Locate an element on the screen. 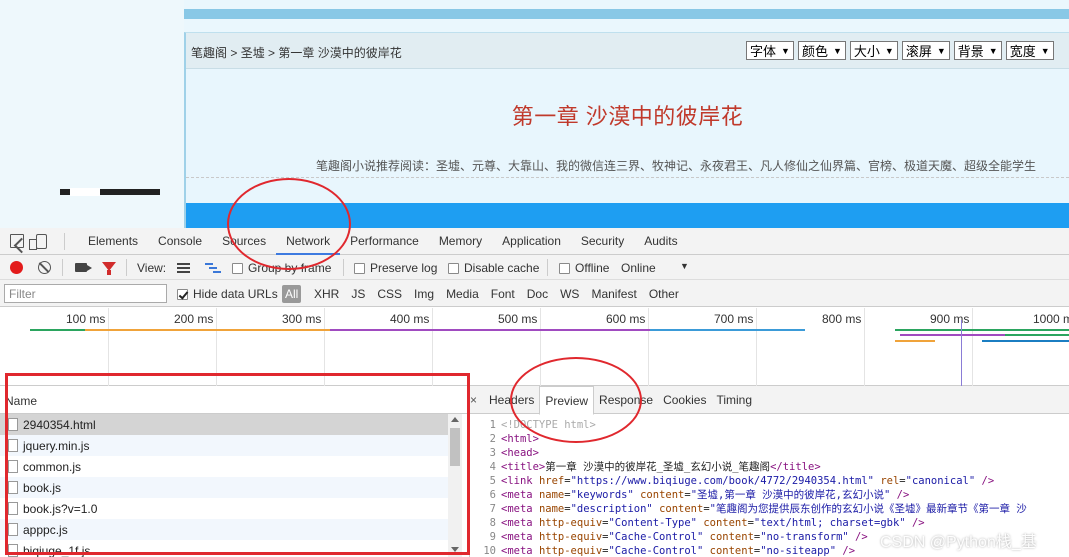 Image resolution: width=1069 pixels, height=557 pixels. line-number: 1 is located at coordinates (492, 425).